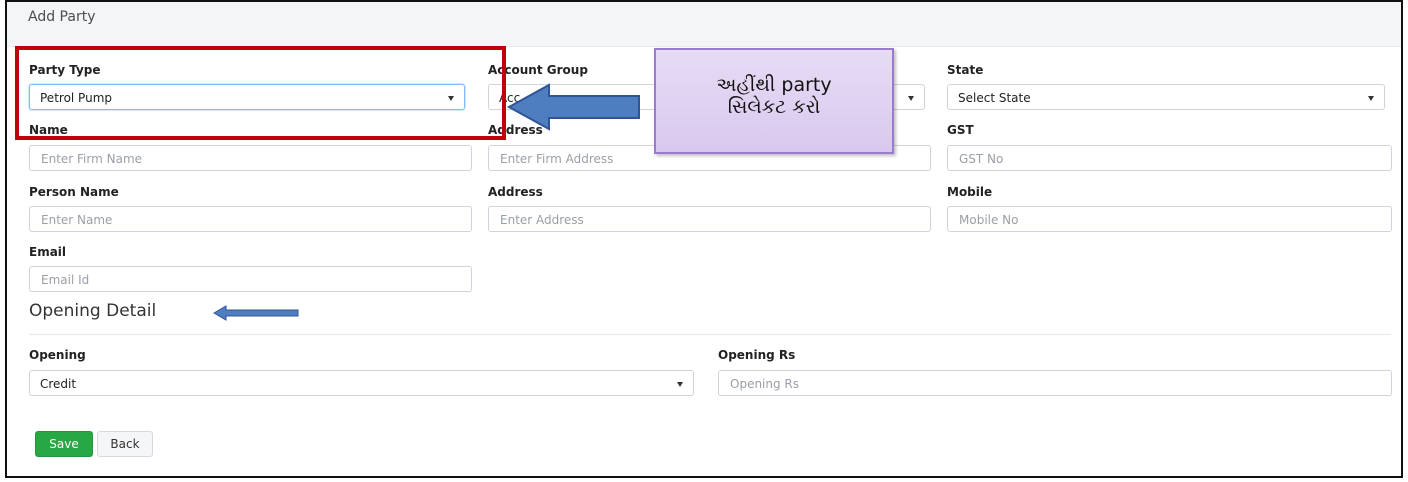  Describe the element at coordinates (710, 334) in the screenshot. I see `section-divider` at that location.